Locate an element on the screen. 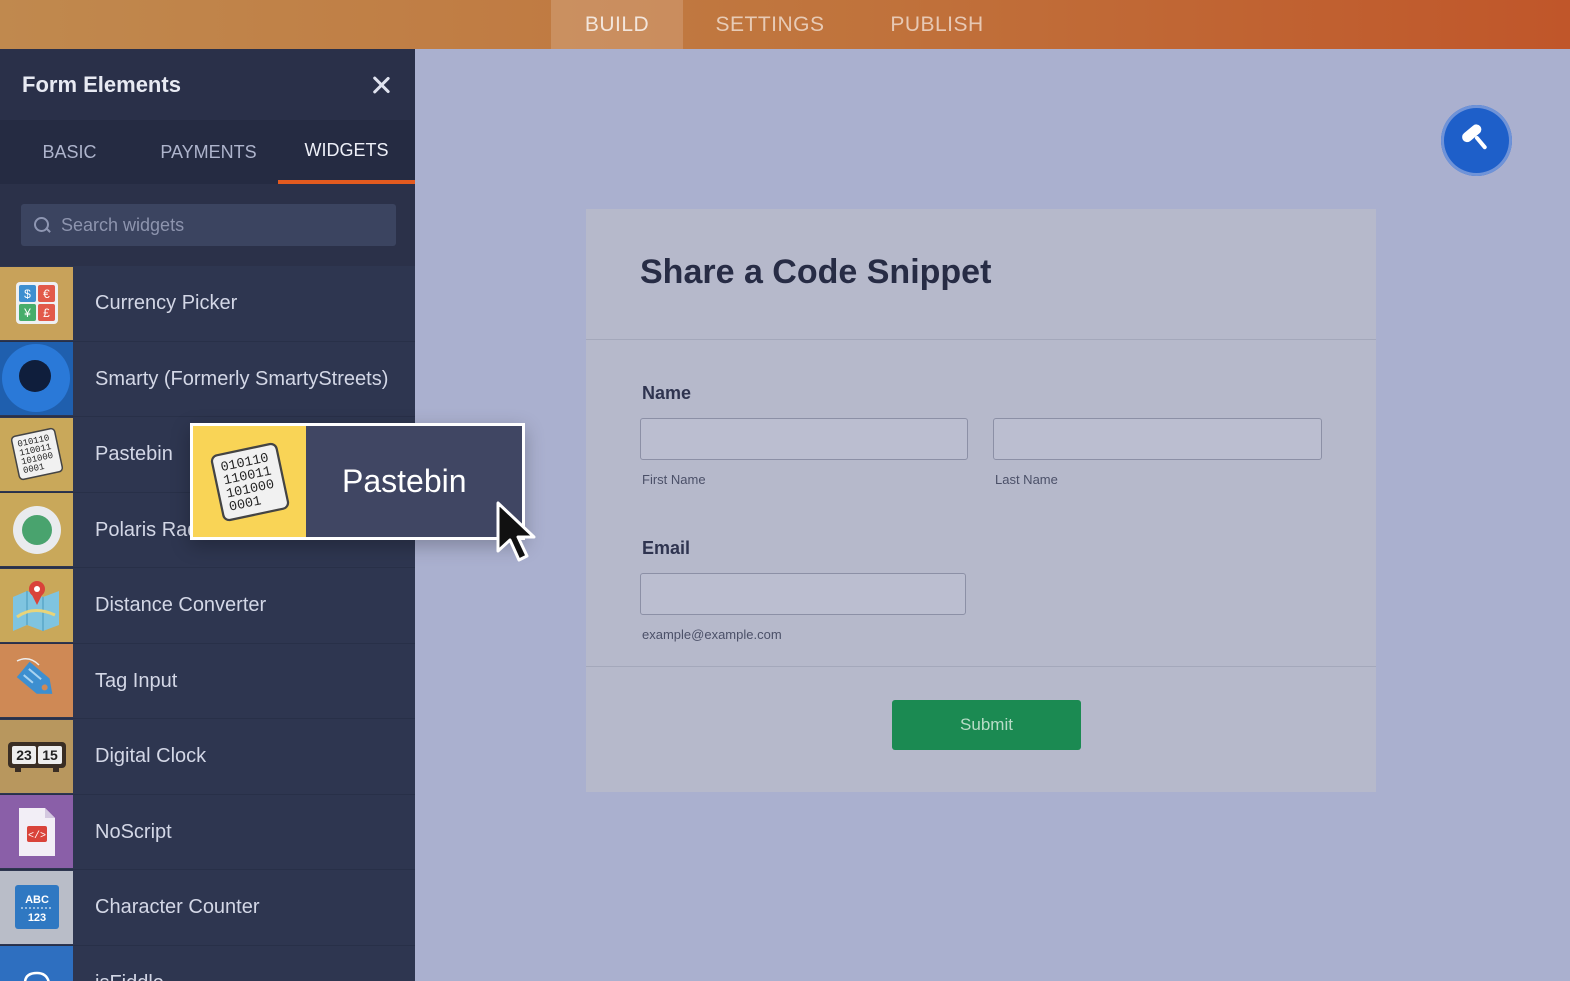  widget-item-currency-picker: $ € ¥ £ Currency Picker is located at coordinates (207, 304).